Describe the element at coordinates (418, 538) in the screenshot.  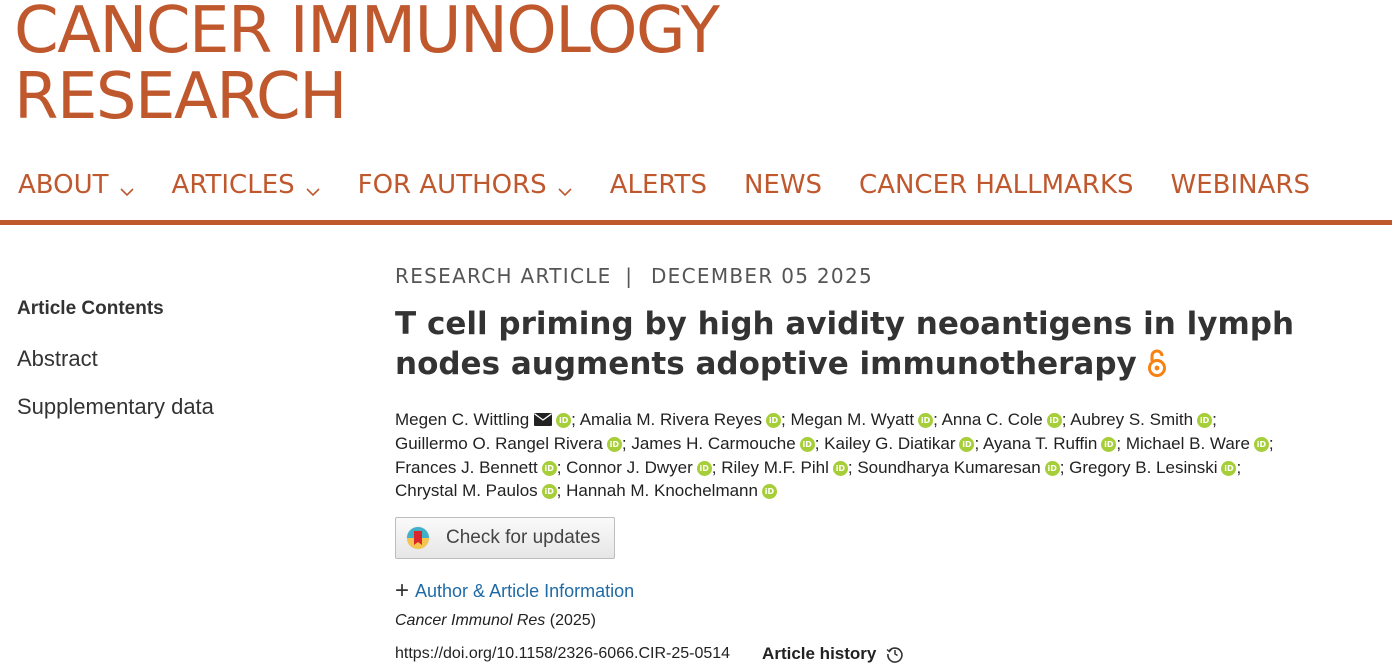
I see `crossmark-icon` at that location.